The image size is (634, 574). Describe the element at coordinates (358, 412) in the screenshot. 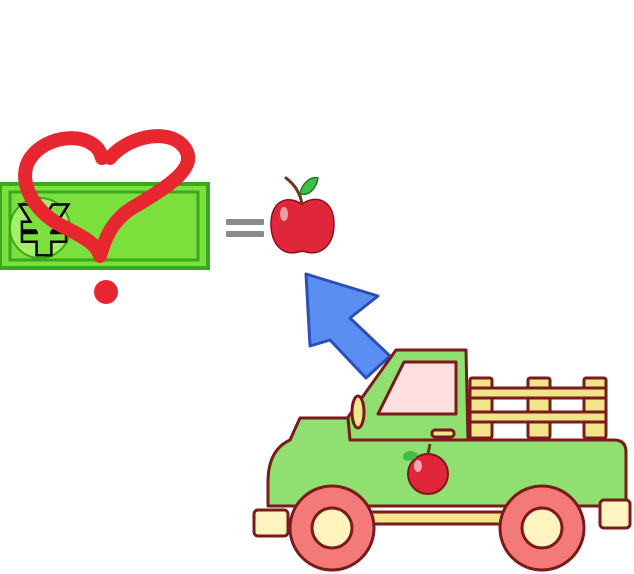

I see `truck-mirror` at that location.